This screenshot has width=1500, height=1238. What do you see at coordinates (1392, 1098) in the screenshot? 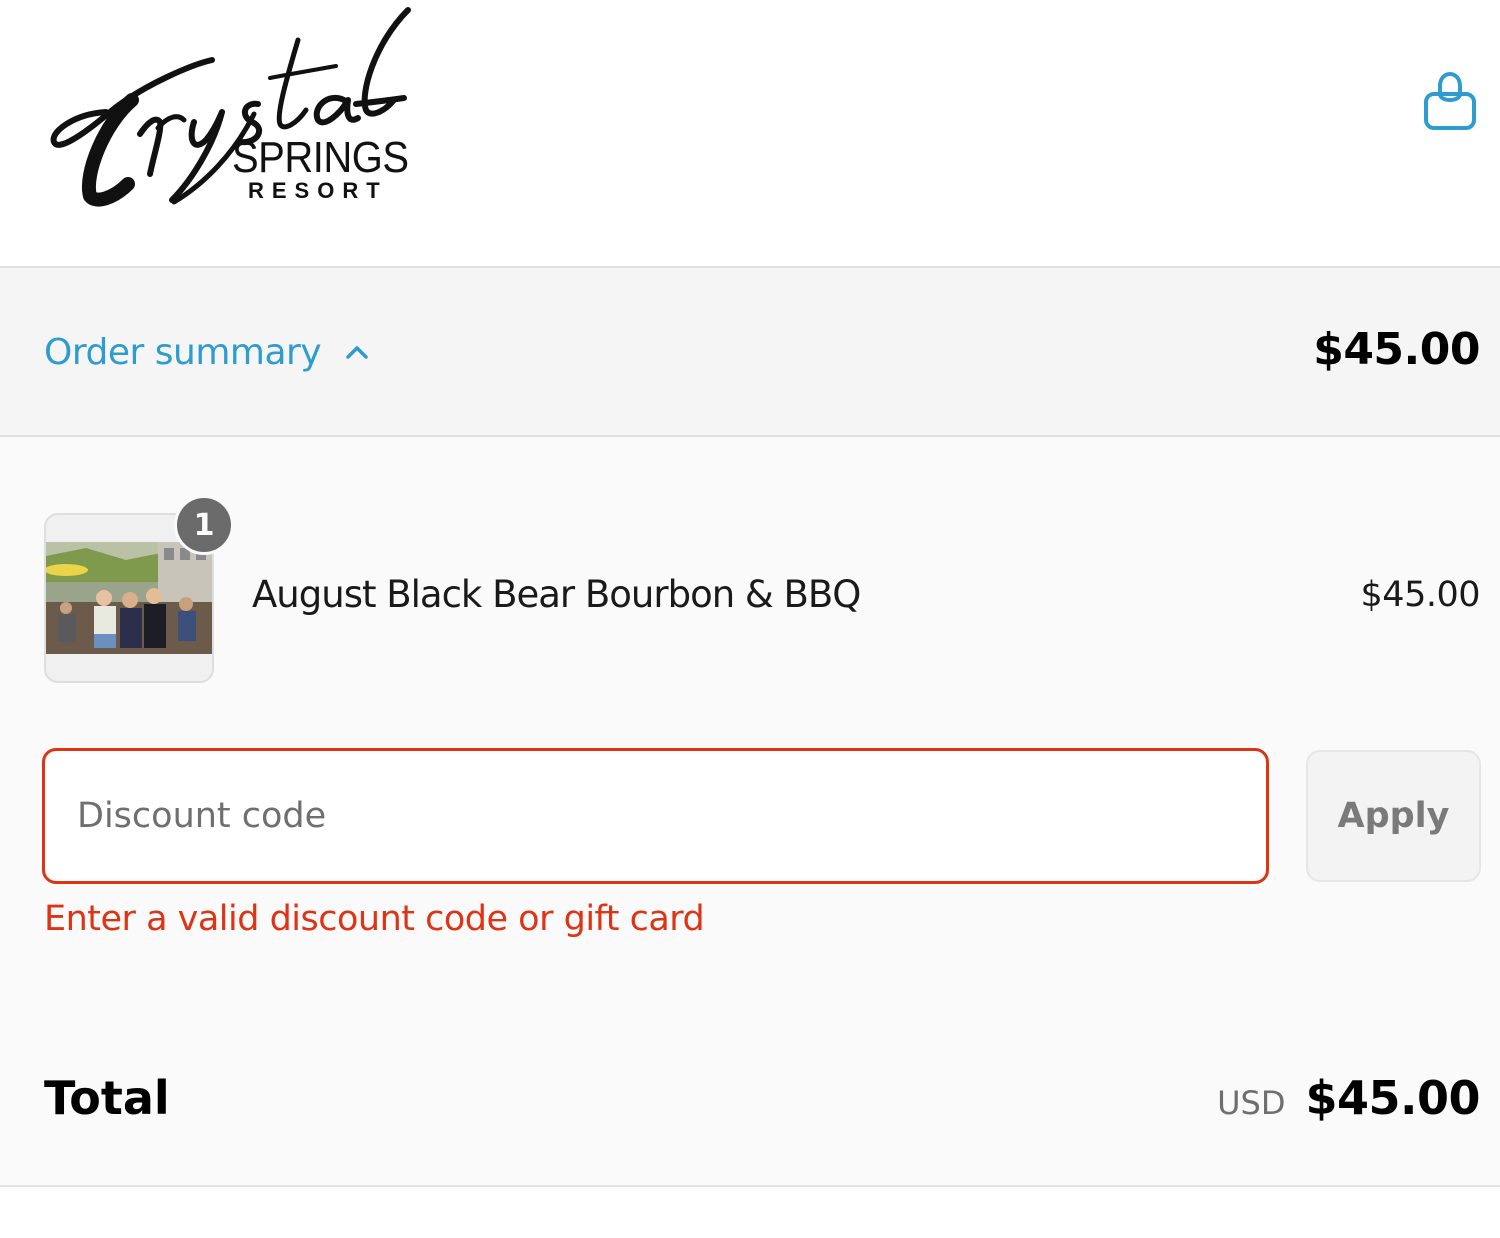
I see `total-amount: $45.00` at bounding box center [1392, 1098].